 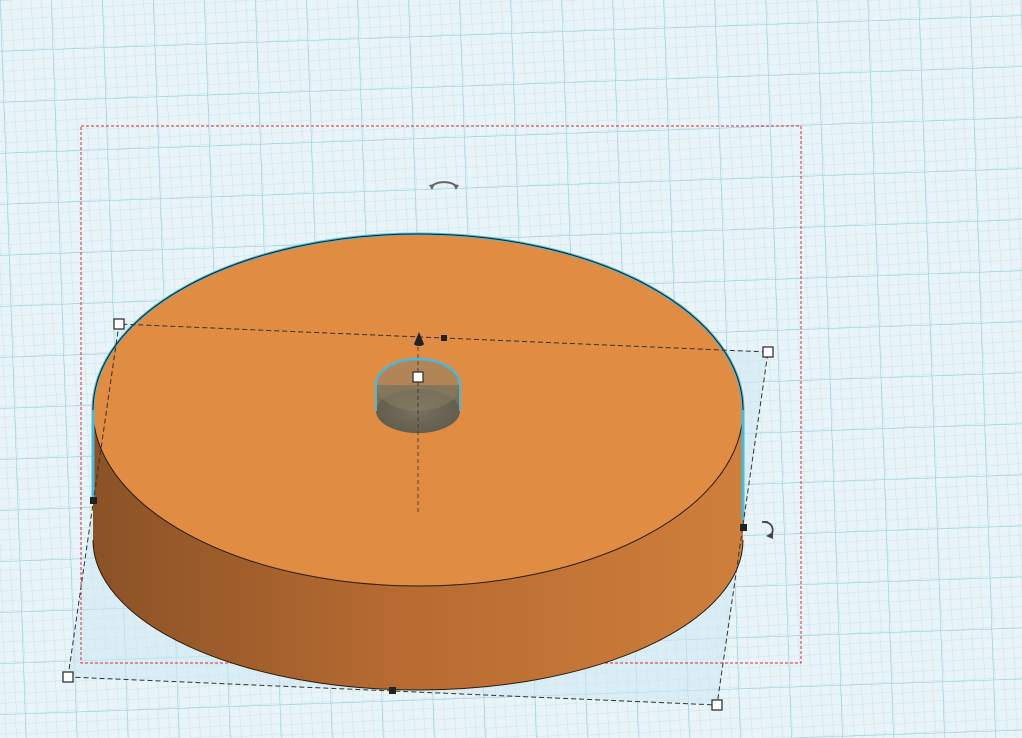 I want to click on handle-front-left, so click(x=68, y=677).